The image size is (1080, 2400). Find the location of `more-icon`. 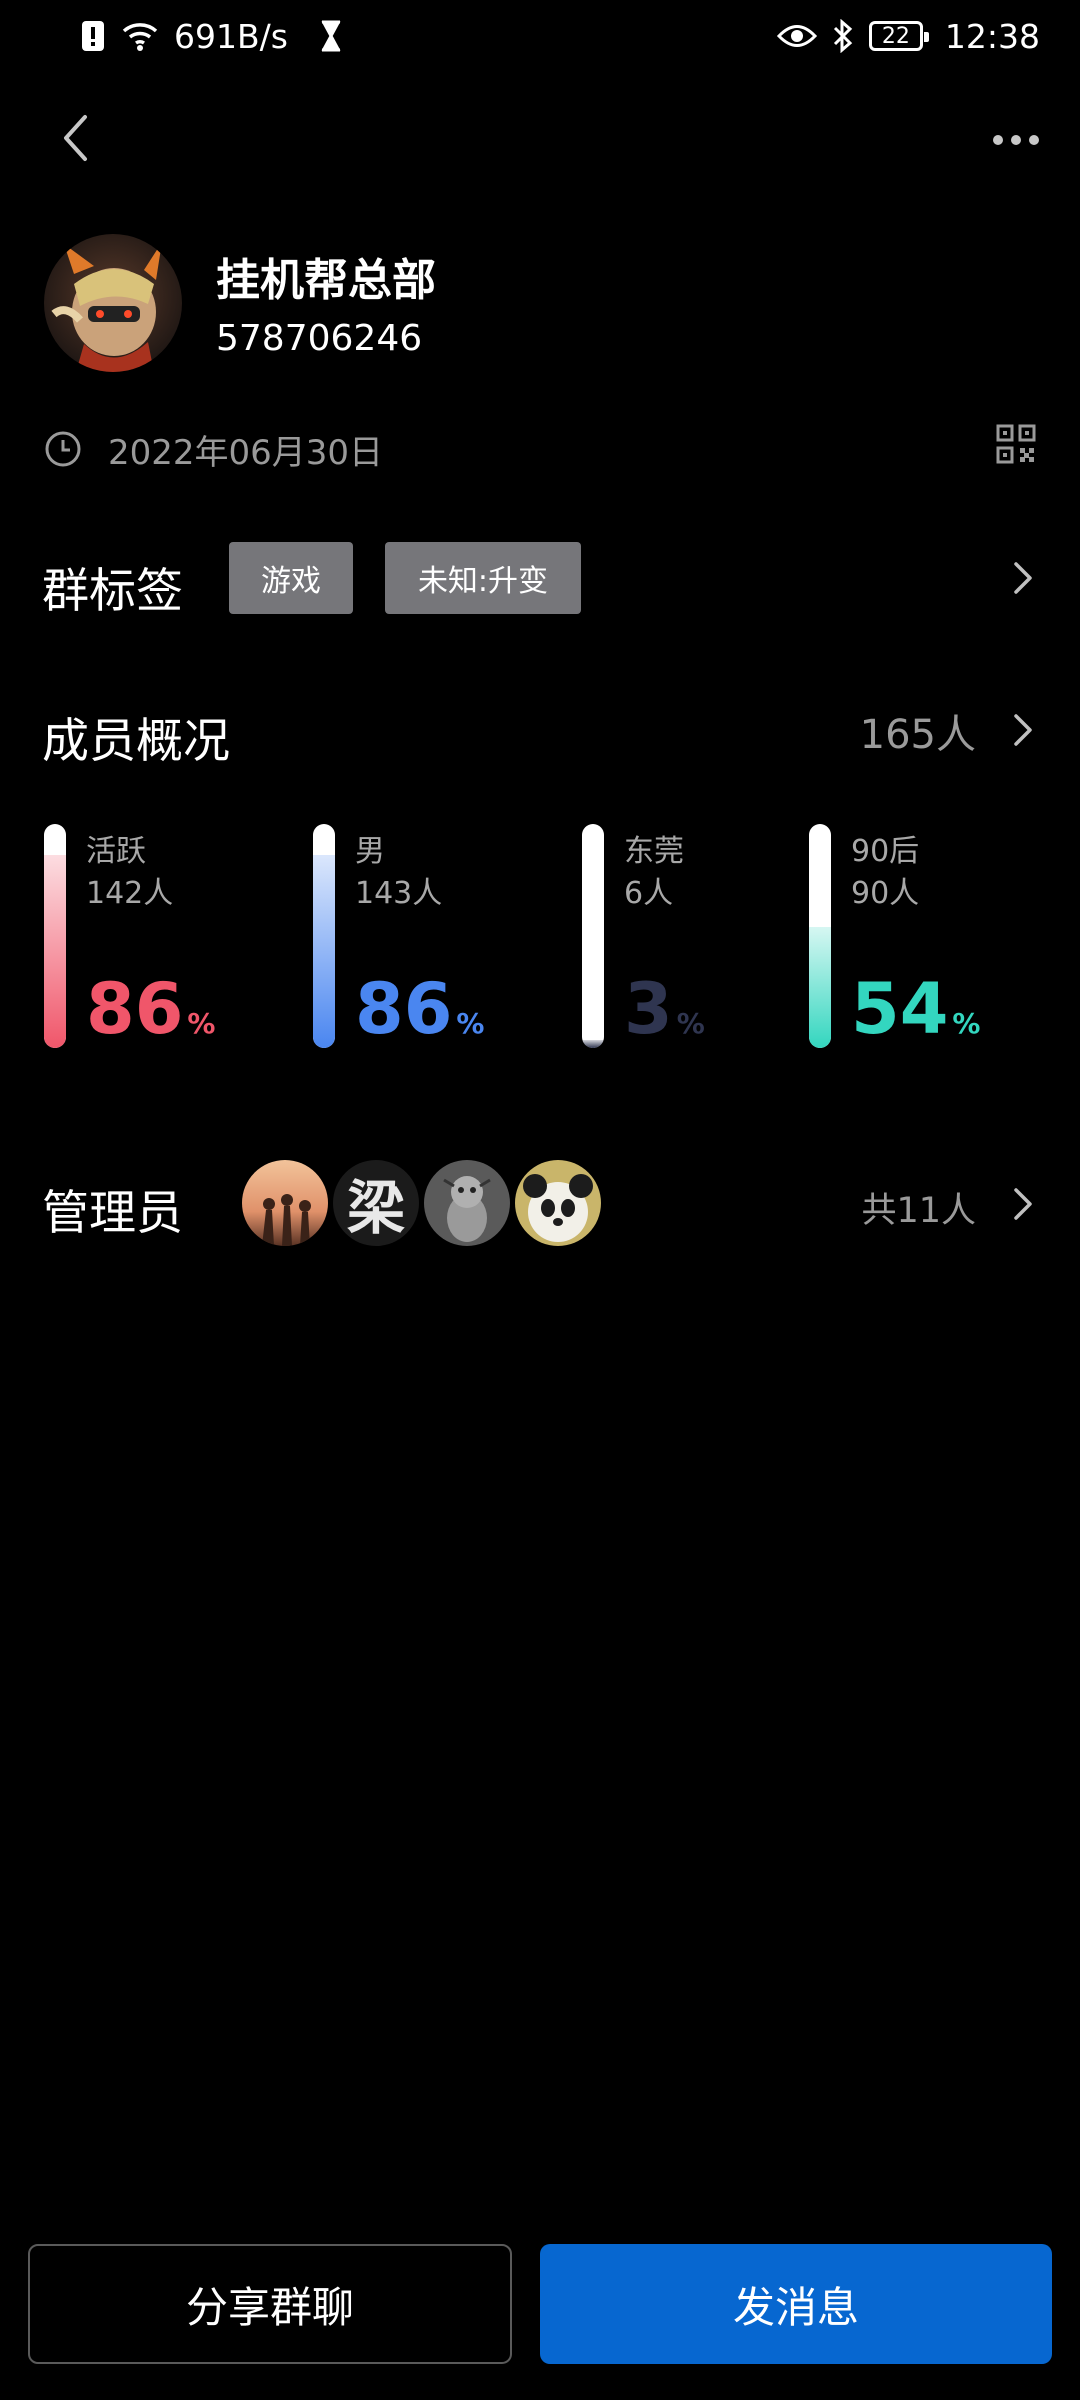

more-icon is located at coordinates (998, 140).